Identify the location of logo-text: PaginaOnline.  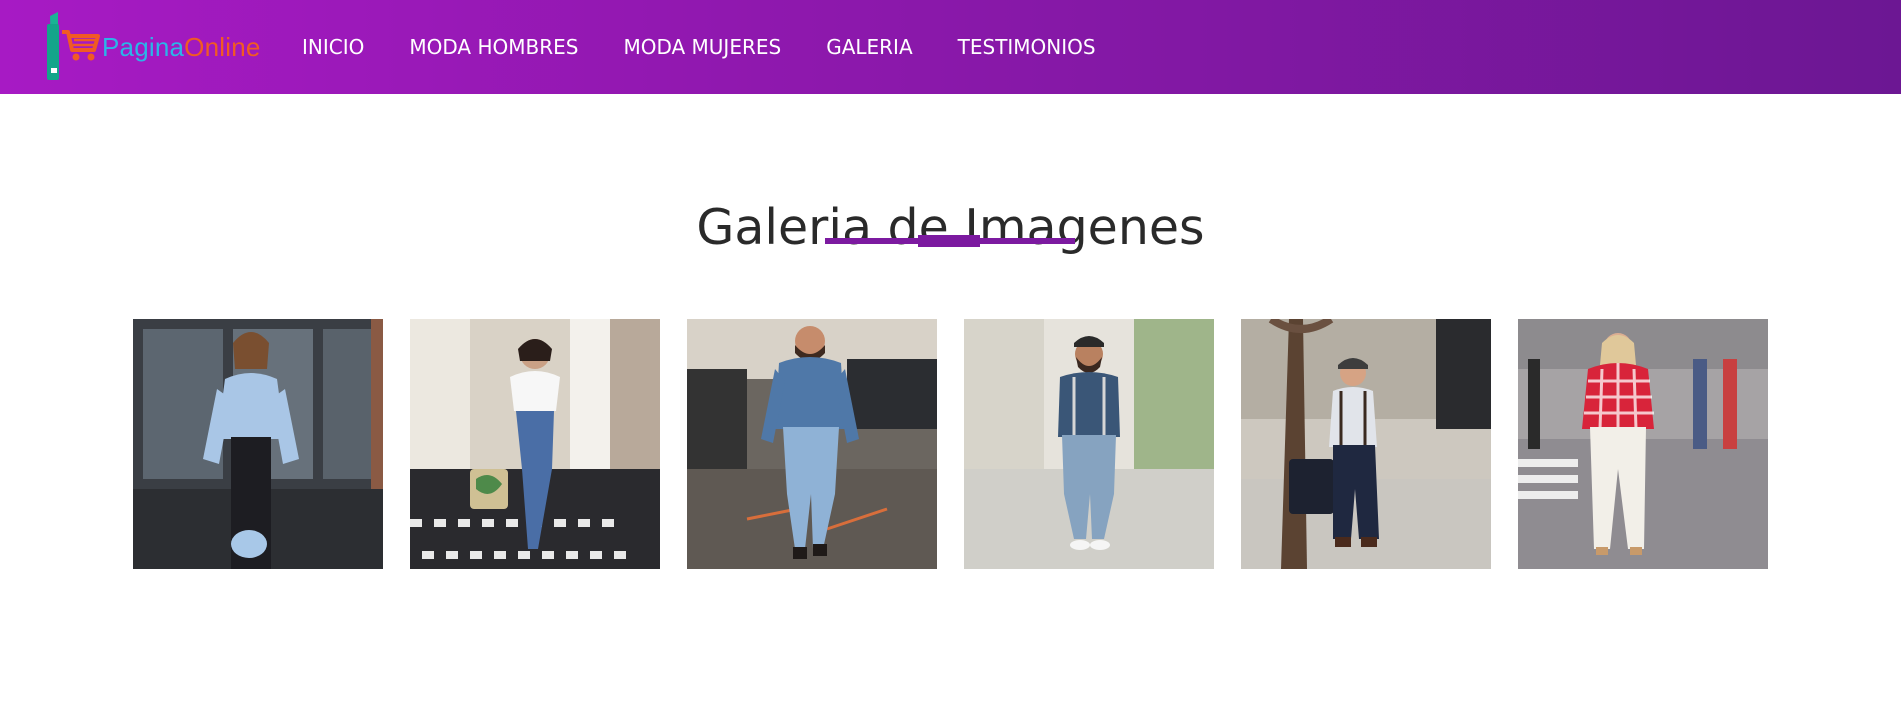
(181, 47).